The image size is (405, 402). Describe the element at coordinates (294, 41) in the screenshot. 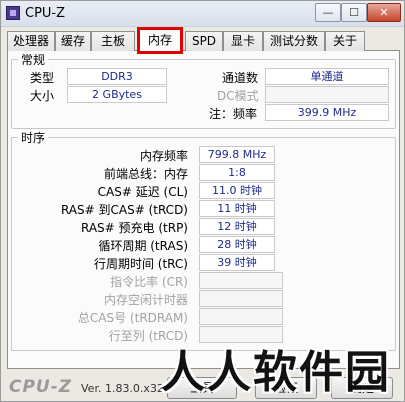

I see `tab-bench: 测试分数` at that location.